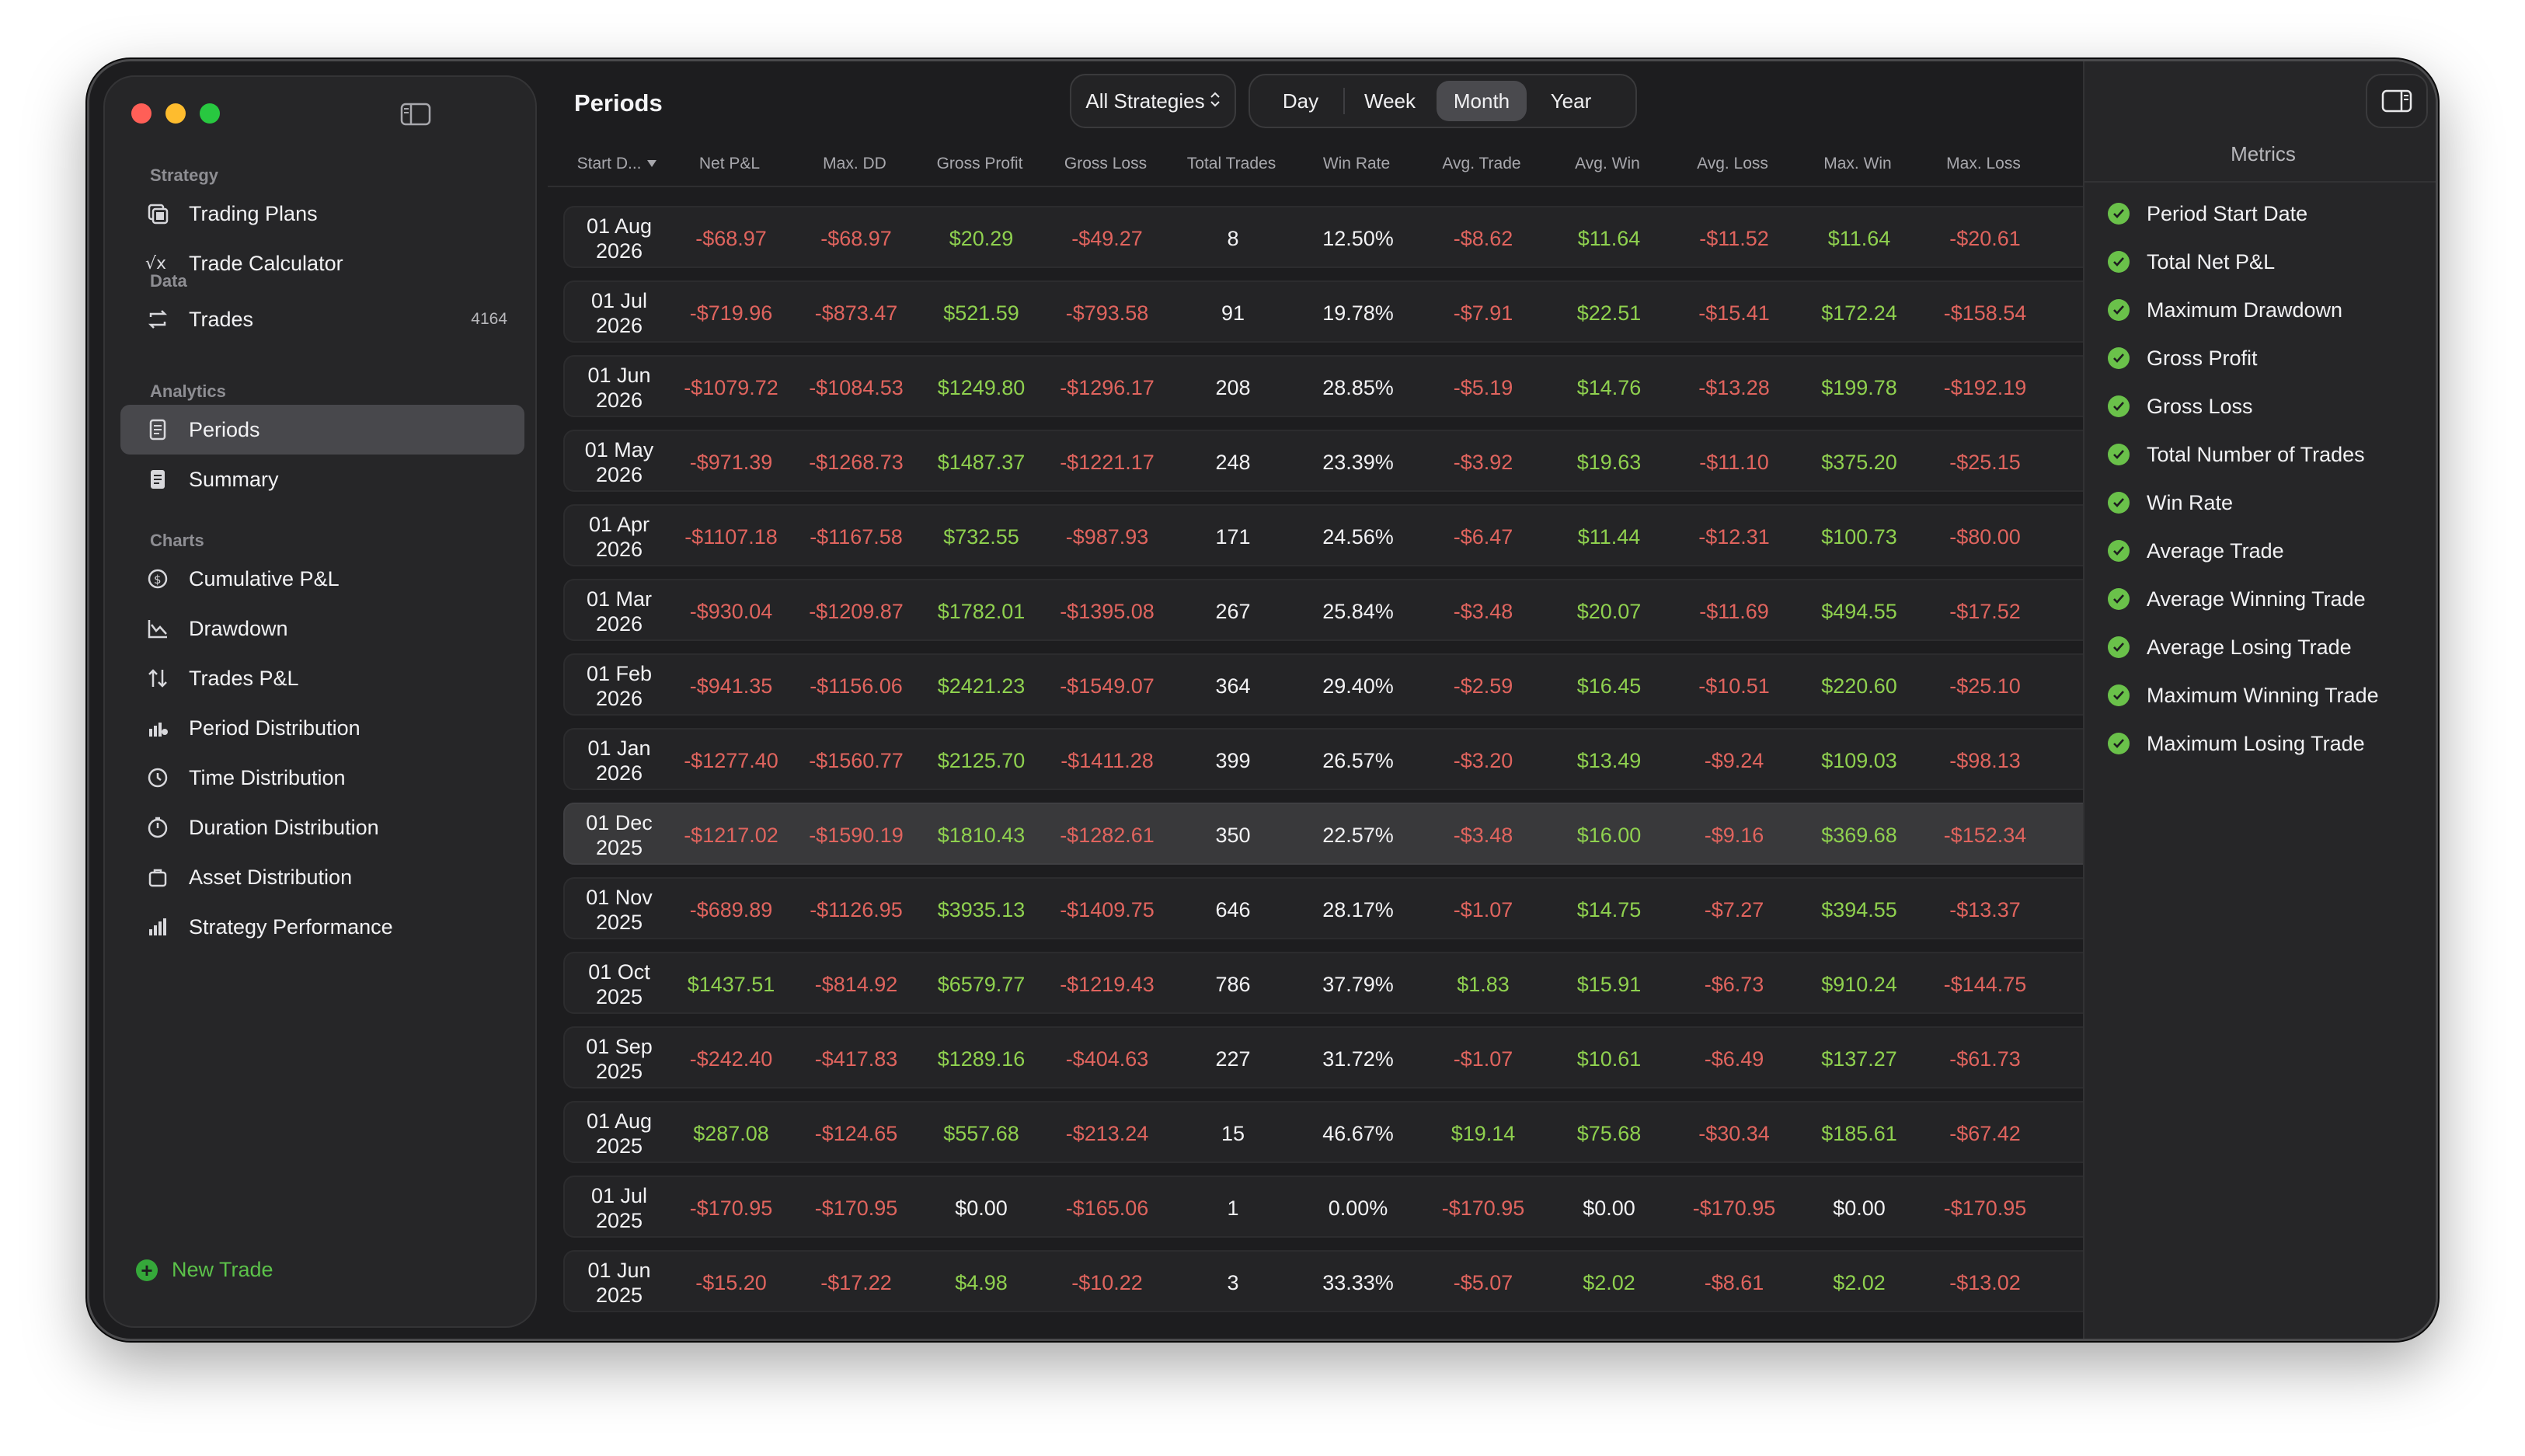  Describe the element at coordinates (322, 629) in the screenshot. I see `sidebar-item-drawdown: Drawdown` at that location.